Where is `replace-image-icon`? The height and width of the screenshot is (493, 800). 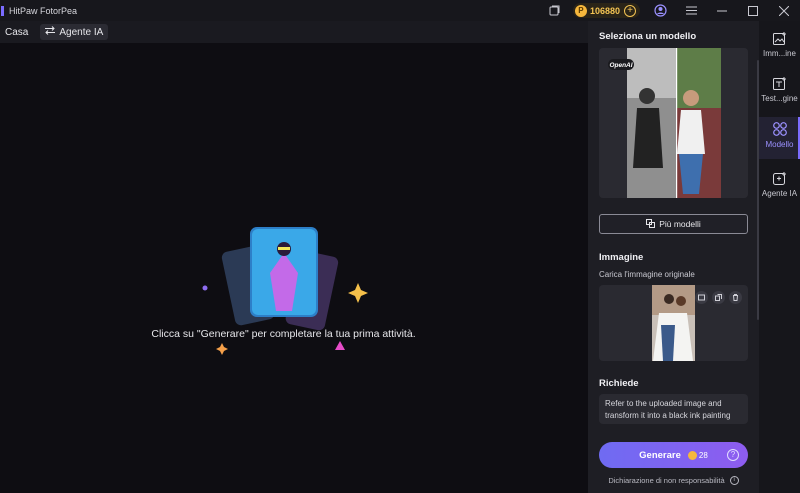 replace-image-icon is located at coordinates (701, 297).